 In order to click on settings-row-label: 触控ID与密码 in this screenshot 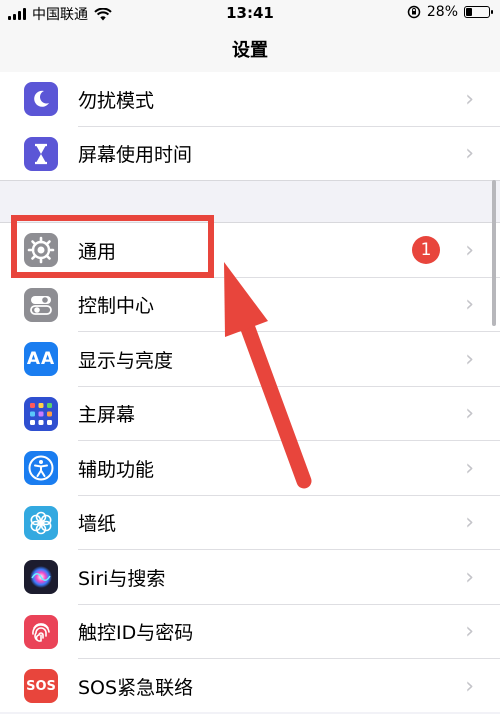, I will do `click(136, 633)`.